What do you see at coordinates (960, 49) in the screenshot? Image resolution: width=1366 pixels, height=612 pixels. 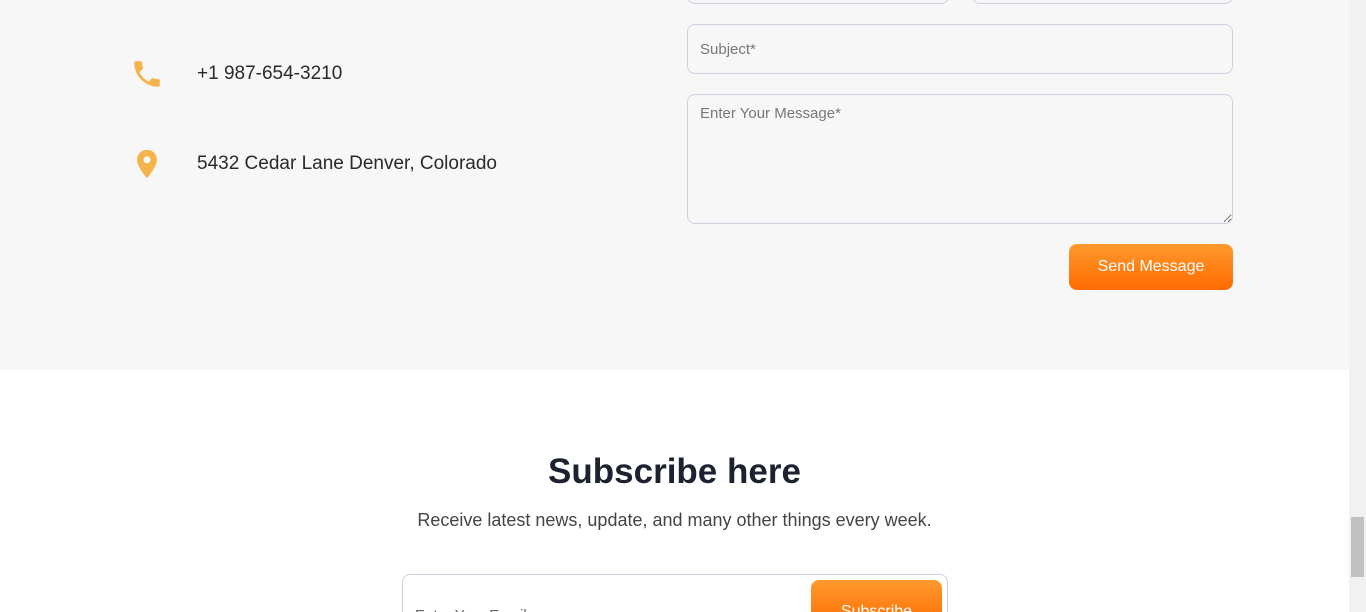 I see `subject-input` at bounding box center [960, 49].